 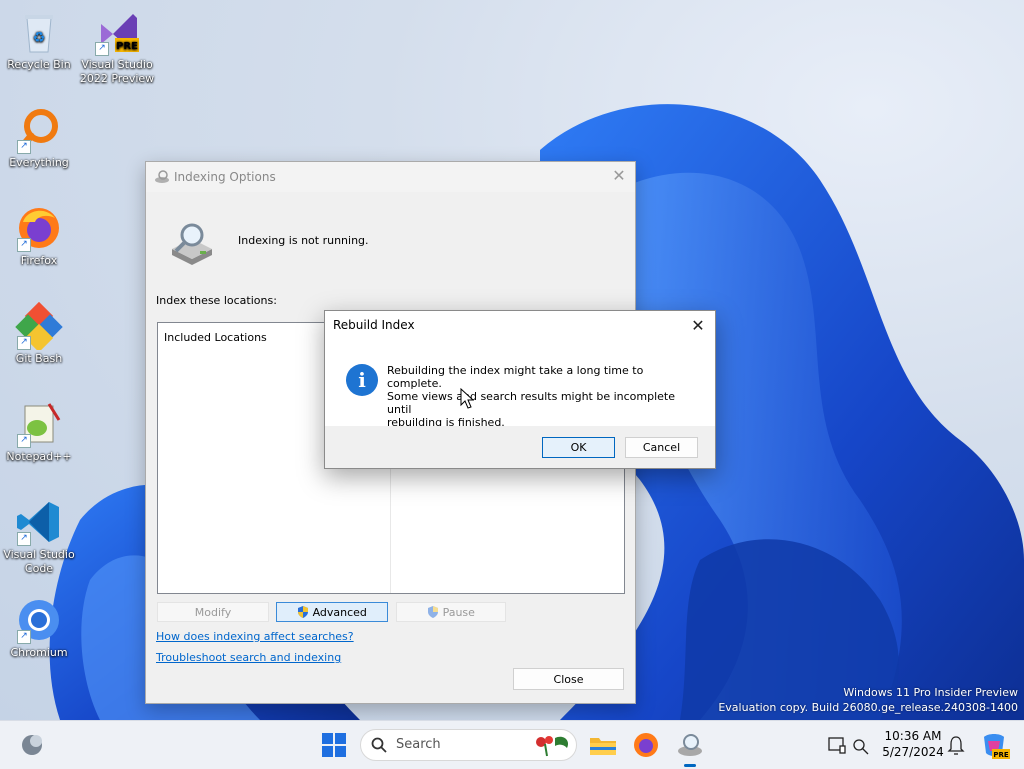 I want to click on desktop-icon-label: Recycle Bin, so click(x=39, y=64).